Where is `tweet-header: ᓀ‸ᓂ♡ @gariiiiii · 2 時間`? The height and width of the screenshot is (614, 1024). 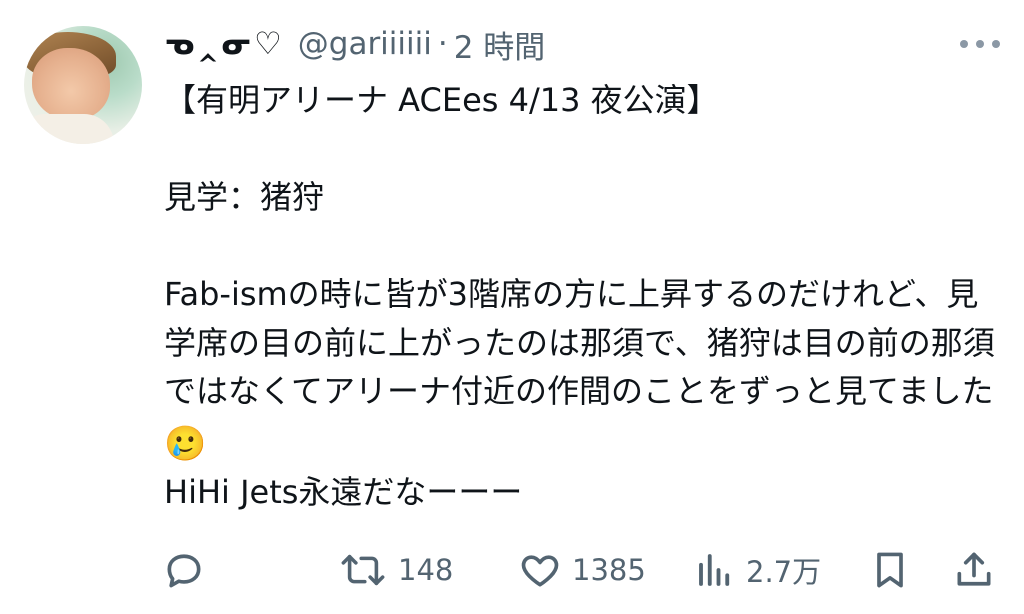
tweet-header: ᓀ‸ᓂ♡ @gariiiiii · 2 時間 is located at coordinates (354, 44).